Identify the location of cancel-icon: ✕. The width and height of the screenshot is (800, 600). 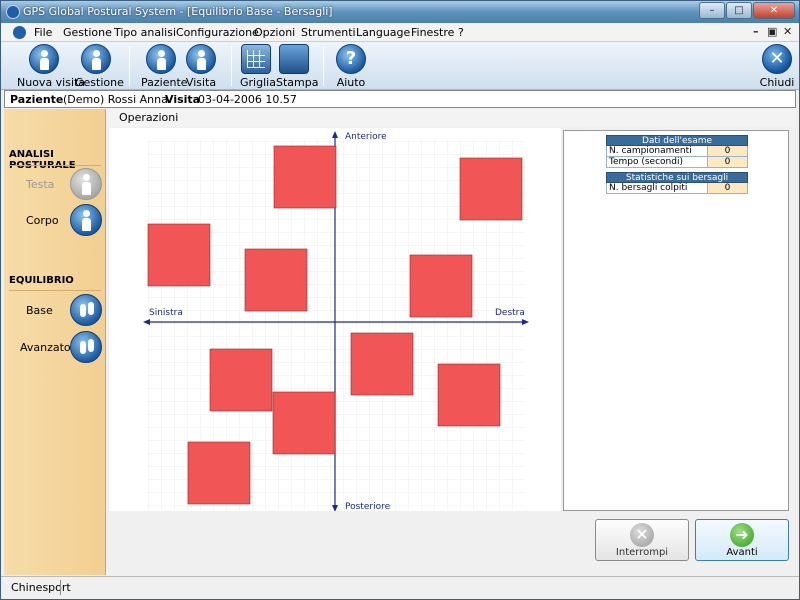
(642, 535).